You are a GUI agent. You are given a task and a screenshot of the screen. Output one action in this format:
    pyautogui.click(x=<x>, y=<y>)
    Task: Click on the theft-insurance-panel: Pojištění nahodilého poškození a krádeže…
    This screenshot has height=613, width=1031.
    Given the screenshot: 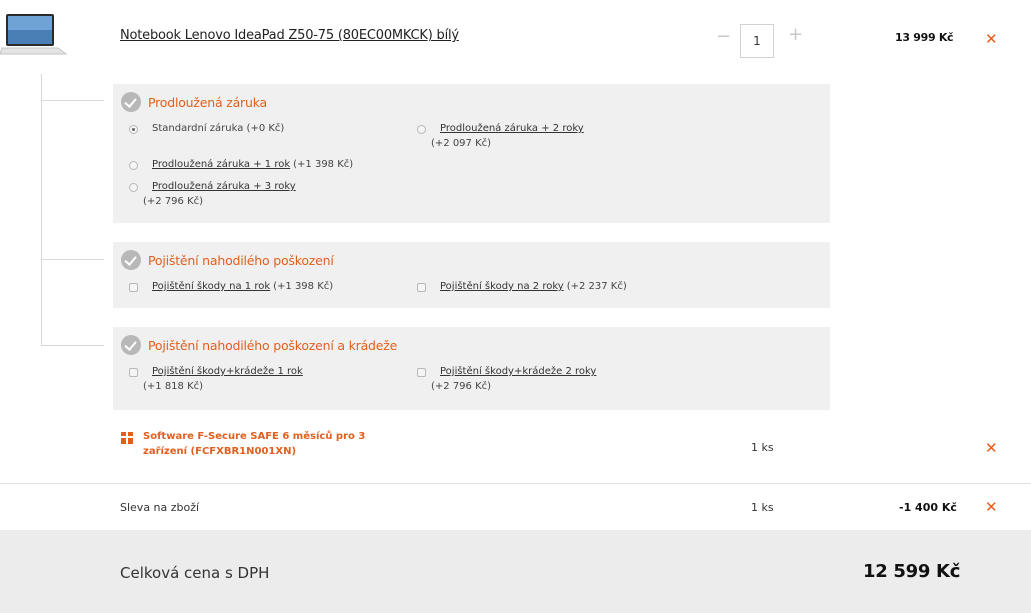 What is the action you would take?
    pyautogui.click(x=471, y=368)
    